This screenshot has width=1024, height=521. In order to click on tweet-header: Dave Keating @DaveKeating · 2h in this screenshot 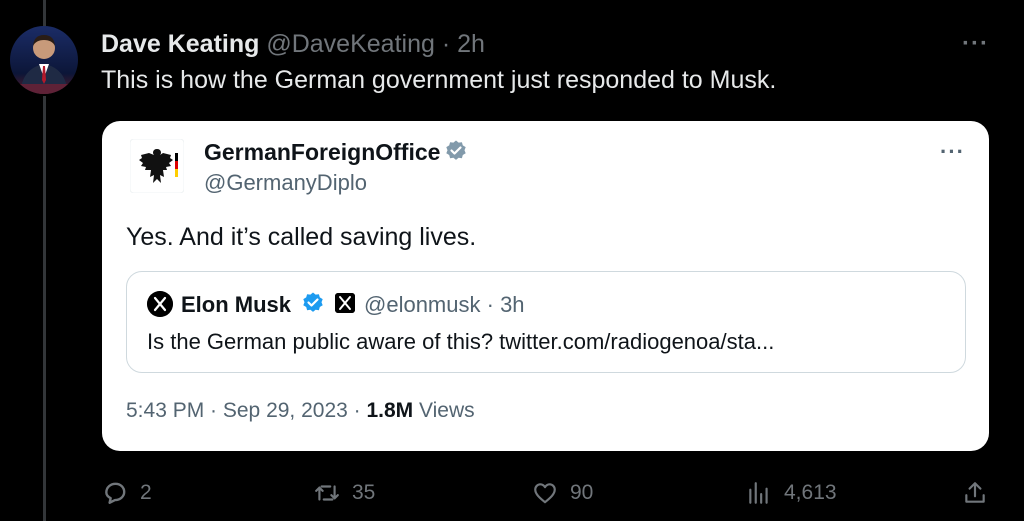, I will do `click(293, 44)`.